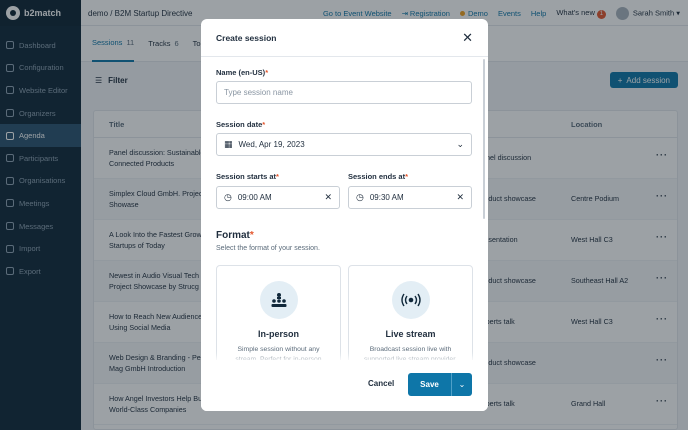 The height and width of the screenshot is (430, 688). I want to click on date-label: Session date*, so click(241, 124).